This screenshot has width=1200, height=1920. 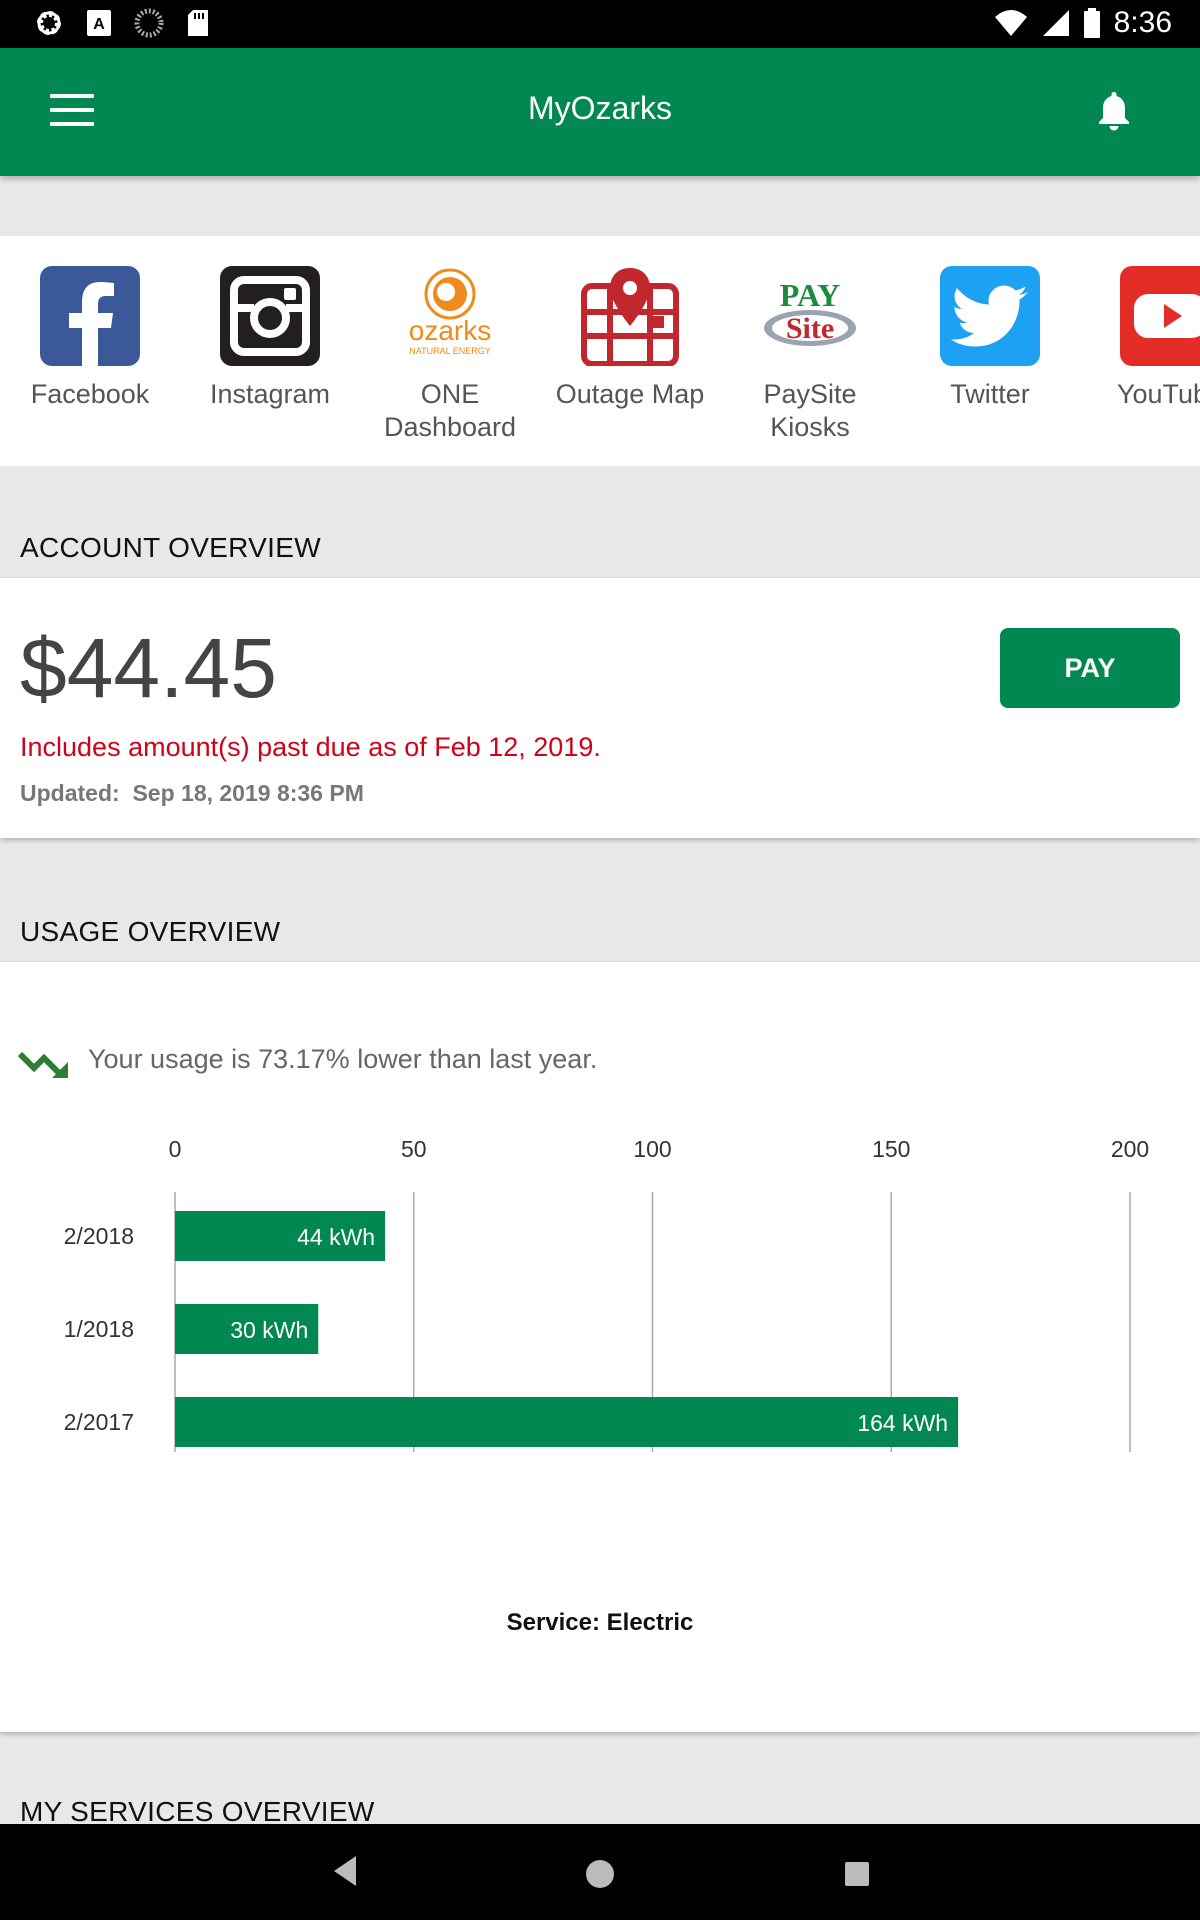 I want to click on category-label: 2/2017, so click(x=99, y=1422).